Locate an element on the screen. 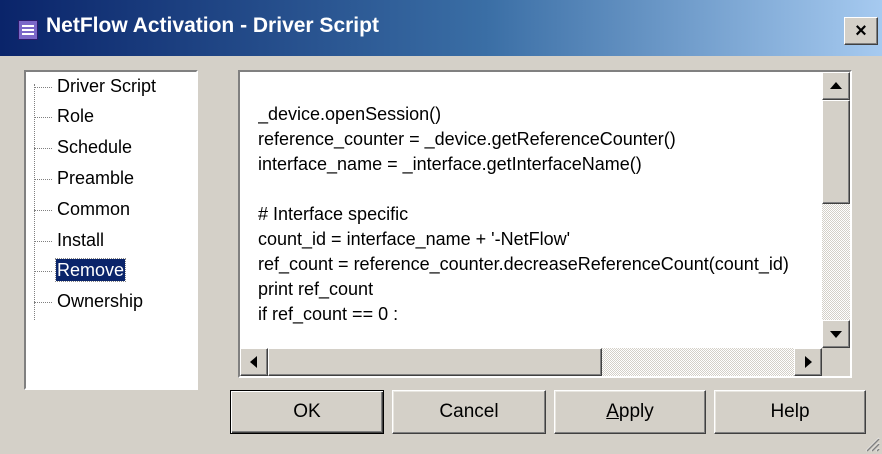 This screenshot has width=882, height=454. tree-item-label: Remove is located at coordinates (90, 270).